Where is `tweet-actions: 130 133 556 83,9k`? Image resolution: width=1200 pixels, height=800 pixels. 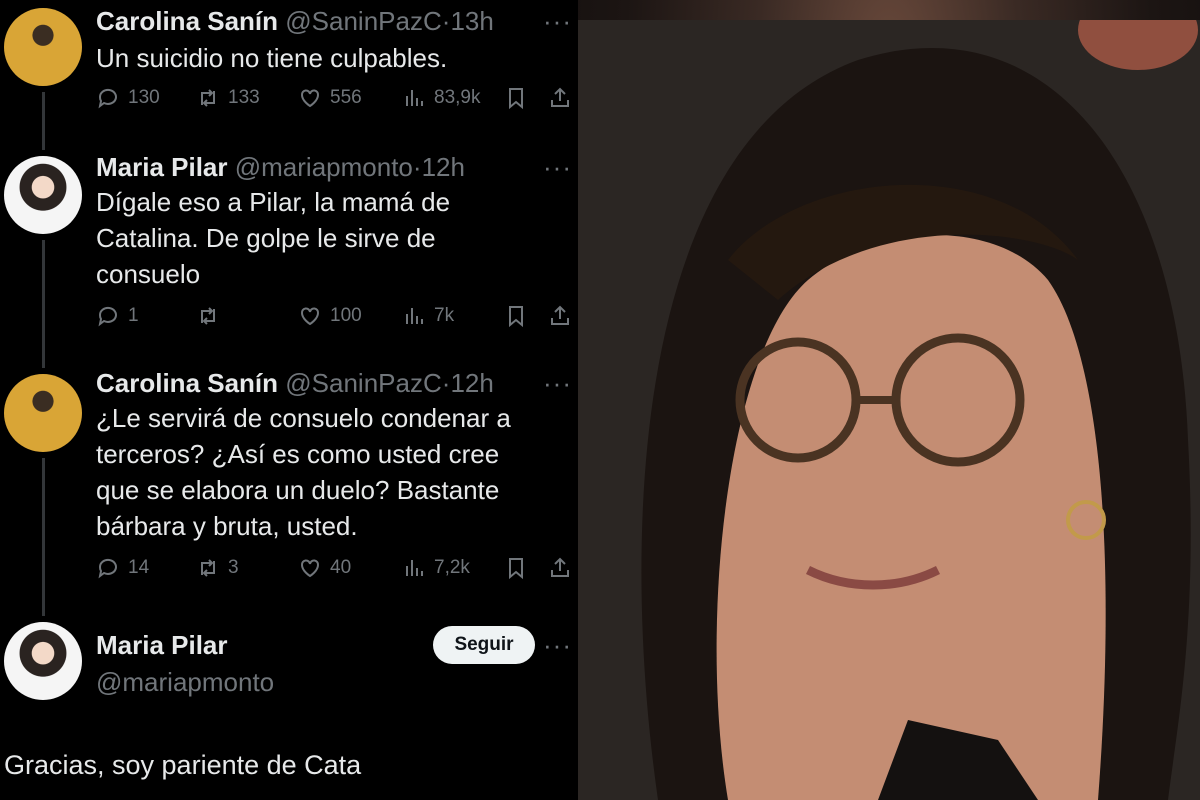
tweet-actions: 130 133 556 83,9k is located at coordinates (336, 101).